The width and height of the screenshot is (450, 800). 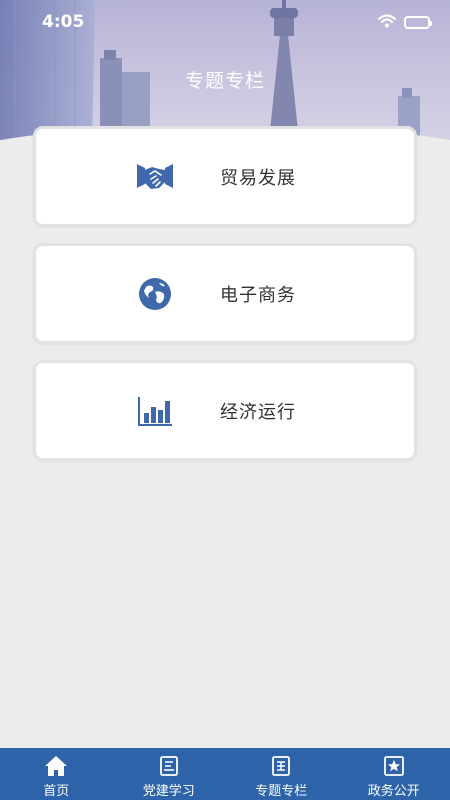 What do you see at coordinates (258, 178) in the screenshot?
I see `topic-card-label: 贸易发展` at bounding box center [258, 178].